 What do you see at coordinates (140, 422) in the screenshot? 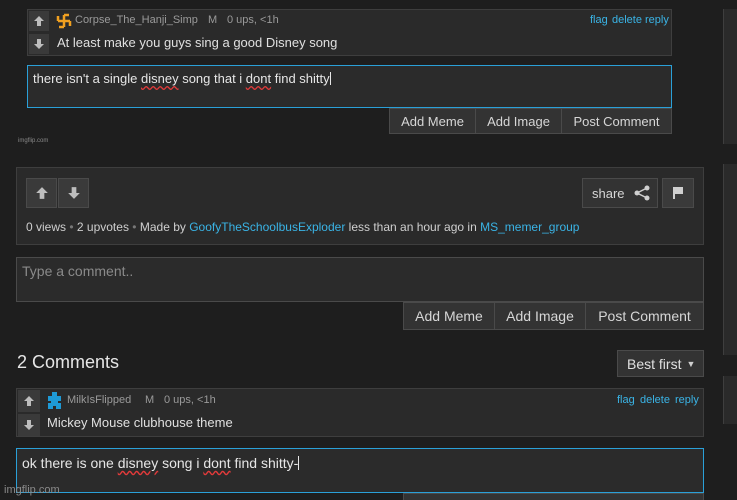
I see `comment-text: Mickey Mouse clubhouse theme` at bounding box center [140, 422].